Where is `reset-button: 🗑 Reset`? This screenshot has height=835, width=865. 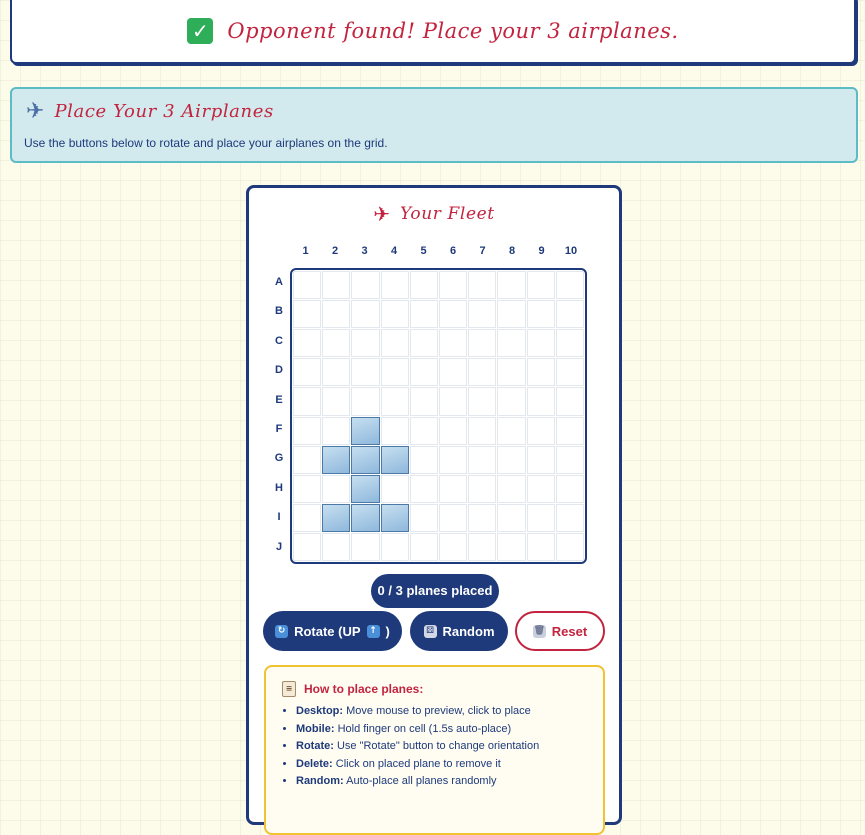 reset-button: 🗑 Reset is located at coordinates (560, 631).